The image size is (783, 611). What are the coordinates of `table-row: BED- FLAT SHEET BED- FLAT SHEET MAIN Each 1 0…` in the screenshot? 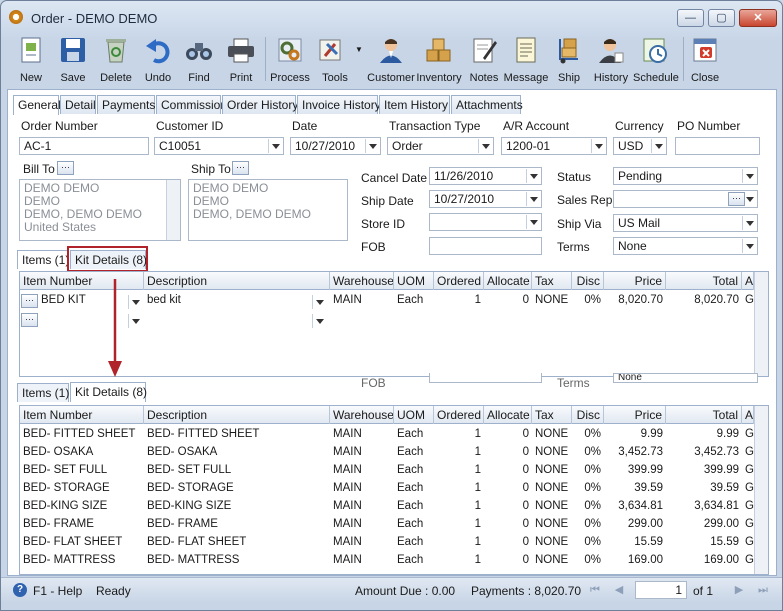 It's located at (394, 543).